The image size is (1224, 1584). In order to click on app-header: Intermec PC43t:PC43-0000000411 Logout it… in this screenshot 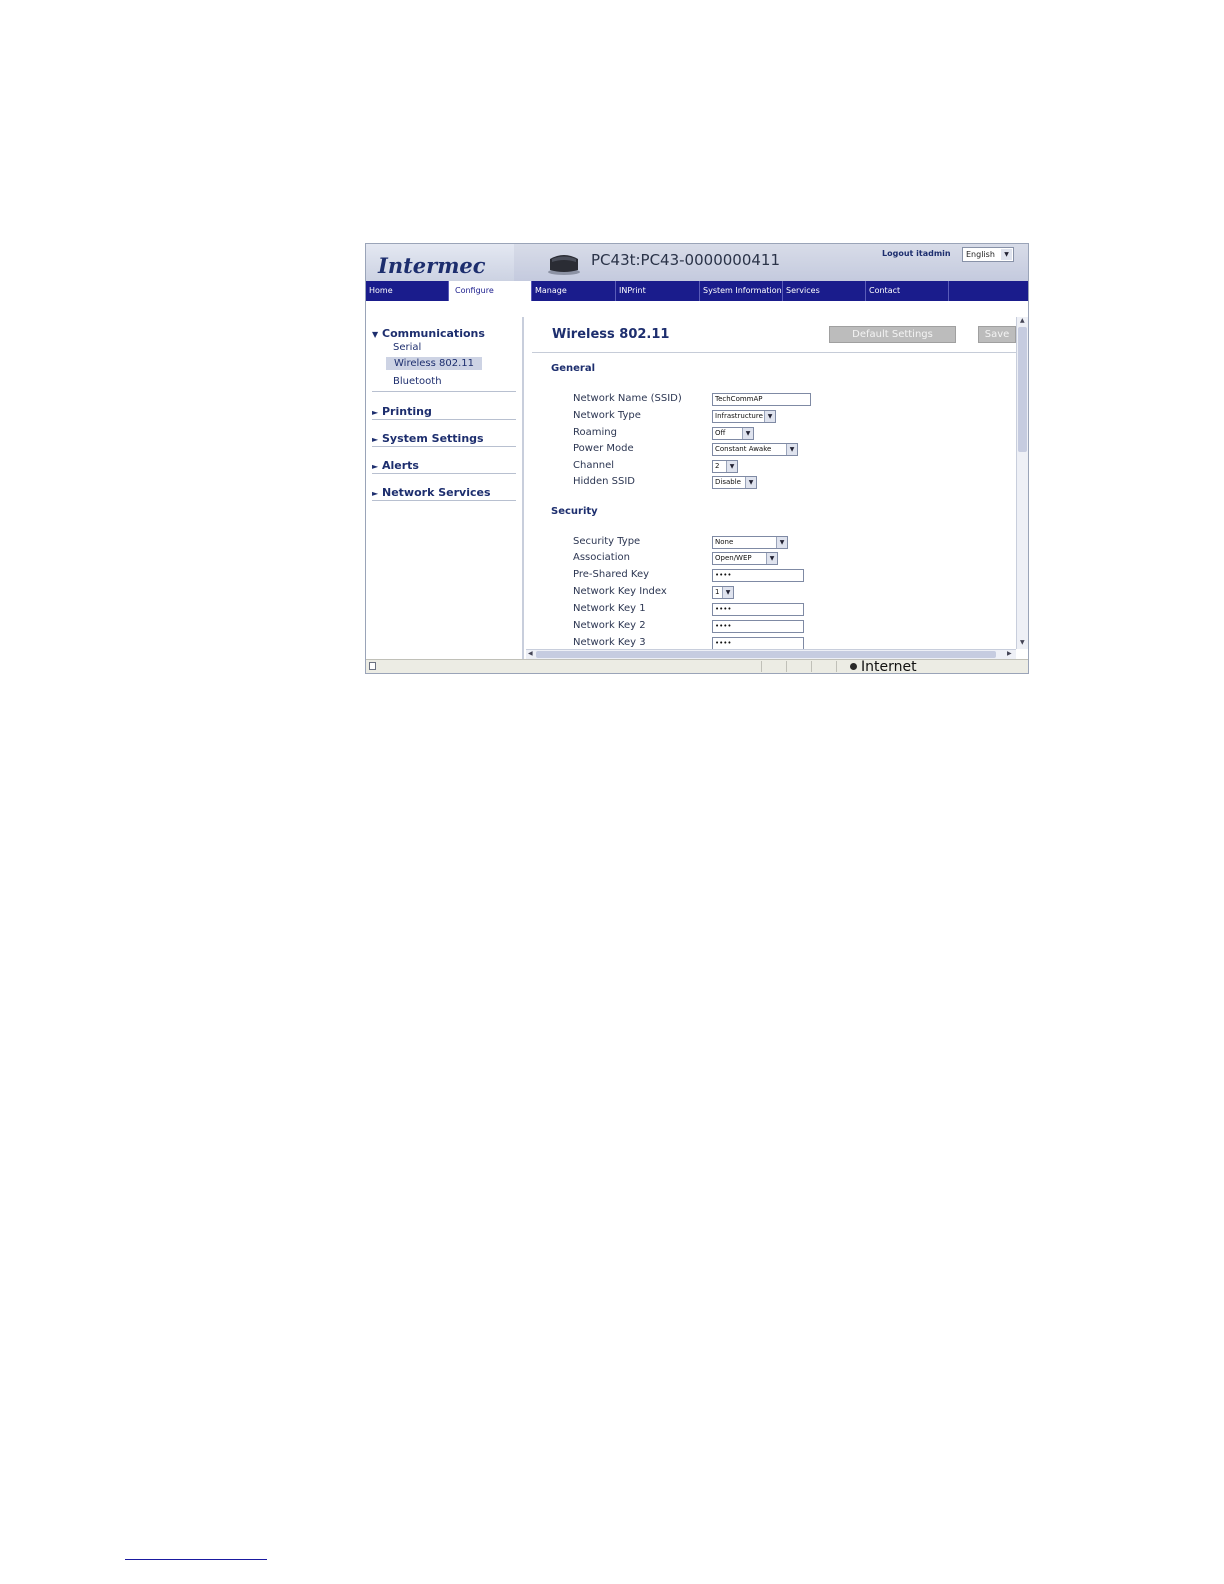, I will do `click(697, 262)`.